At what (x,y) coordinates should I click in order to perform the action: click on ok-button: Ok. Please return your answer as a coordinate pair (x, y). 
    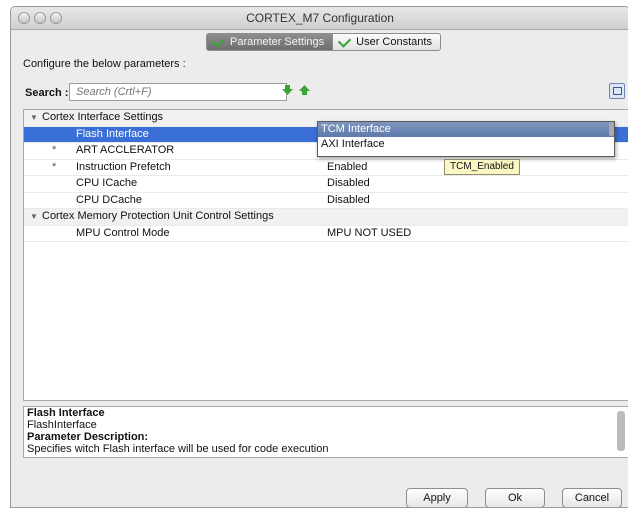
    Looking at the image, I should click on (515, 497).